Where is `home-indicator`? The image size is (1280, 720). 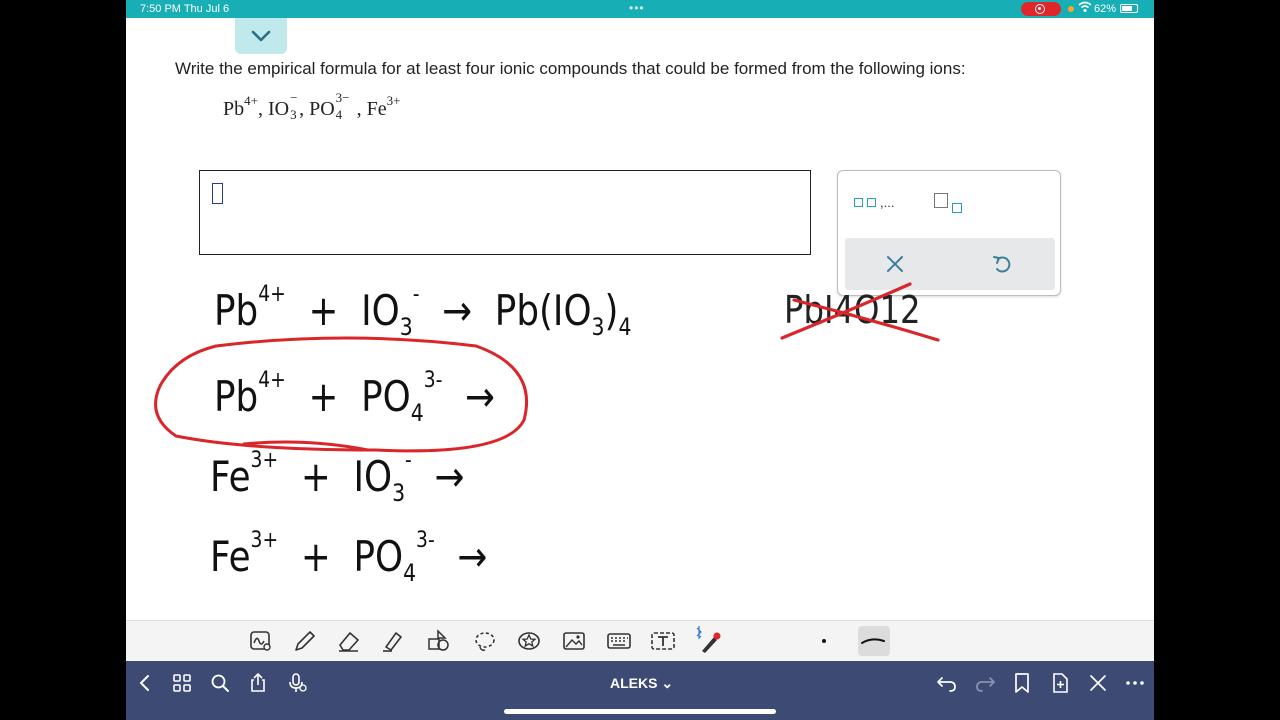
home-indicator is located at coordinates (640, 711).